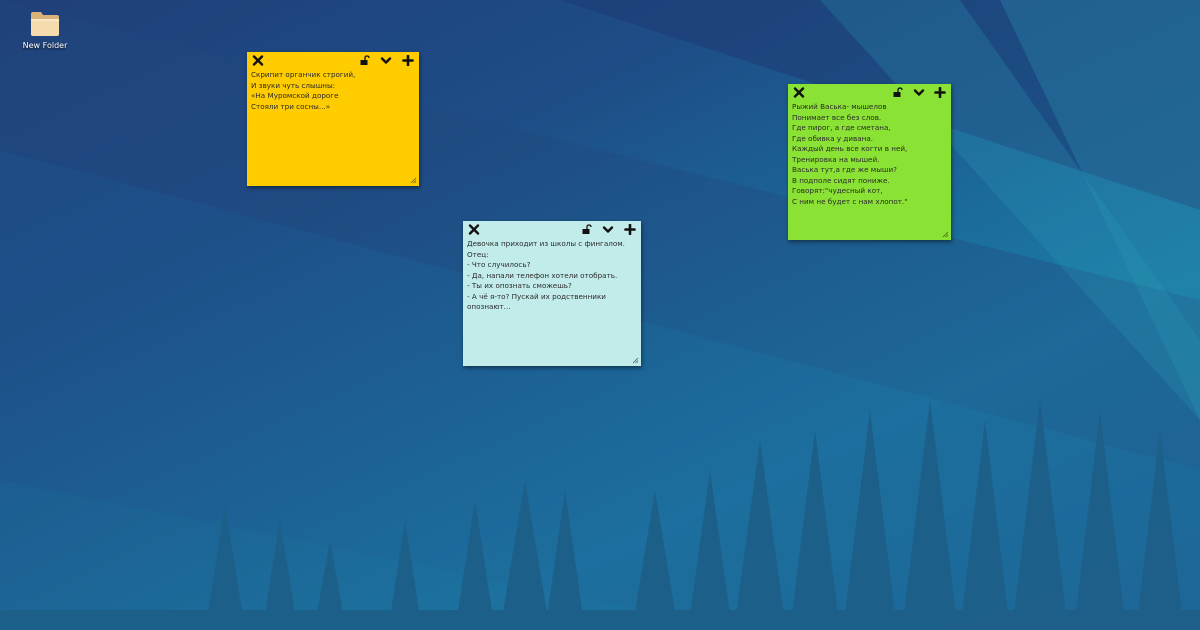 Image resolution: width=1200 pixels, height=630 pixels. I want to click on note-line: Тренировка на мышей., so click(836, 159).